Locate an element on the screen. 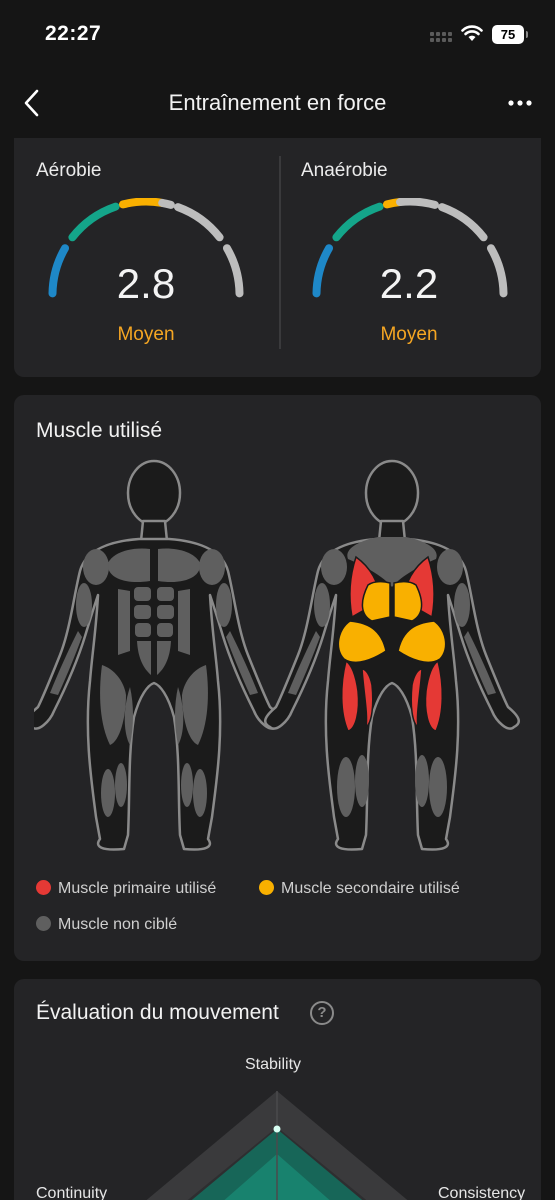 This screenshot has height=1200, width=555. nav-bar: Entraînement en force is located at coordinates (277, 103).